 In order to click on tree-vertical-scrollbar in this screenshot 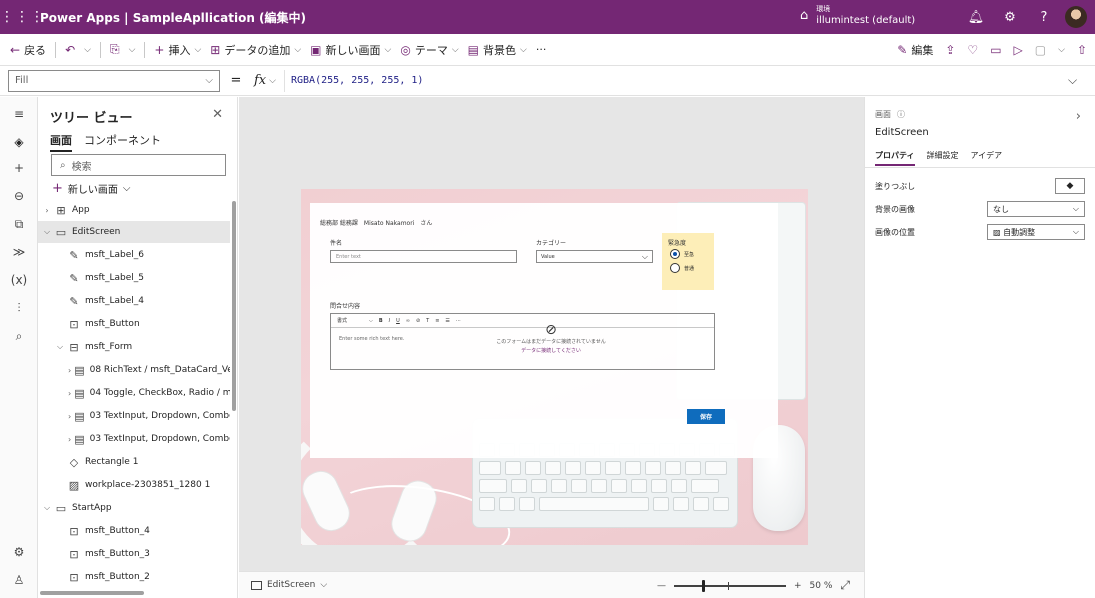, I will do `click(234, 306)`.